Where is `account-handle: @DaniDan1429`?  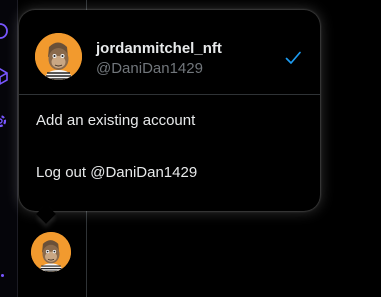
account-handle: @DaniDan1429 is located at coordinates (149, 68).